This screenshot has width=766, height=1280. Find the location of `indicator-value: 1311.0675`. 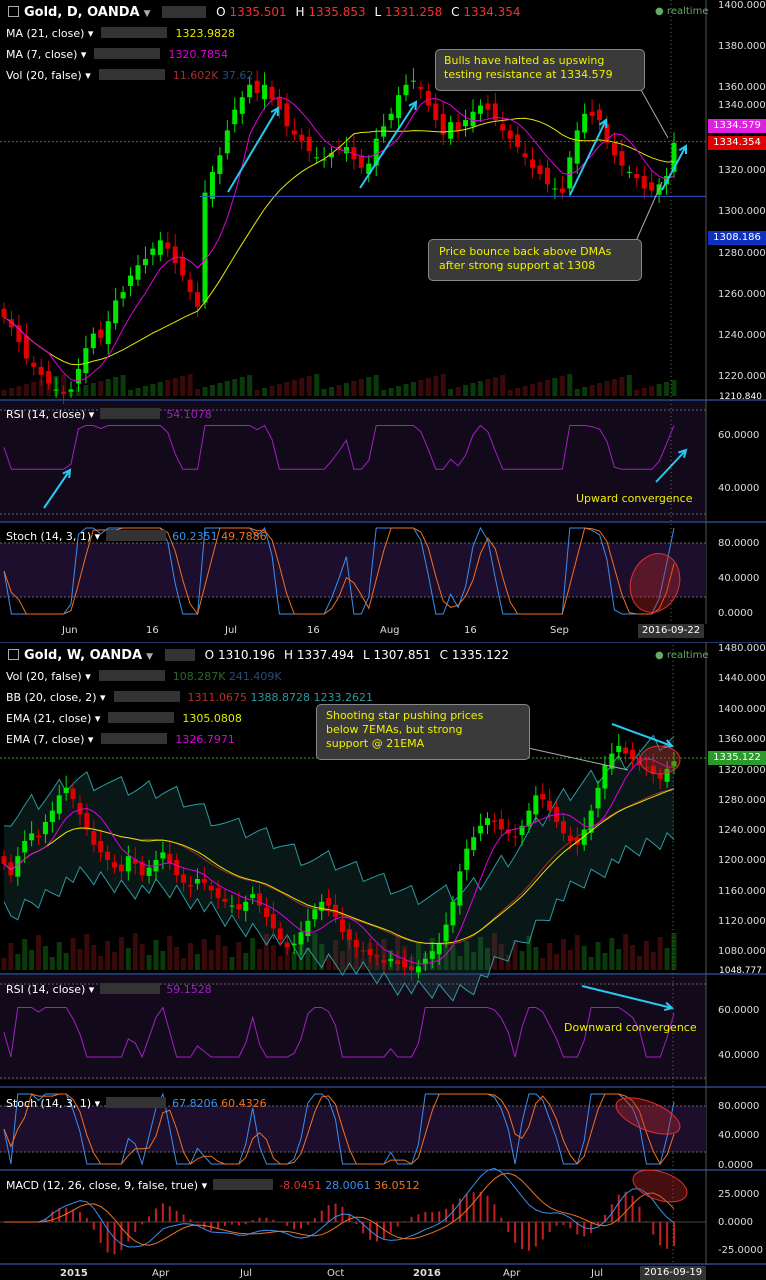

indicator-value: 1311.0675 is located at coordinates (217, 697).